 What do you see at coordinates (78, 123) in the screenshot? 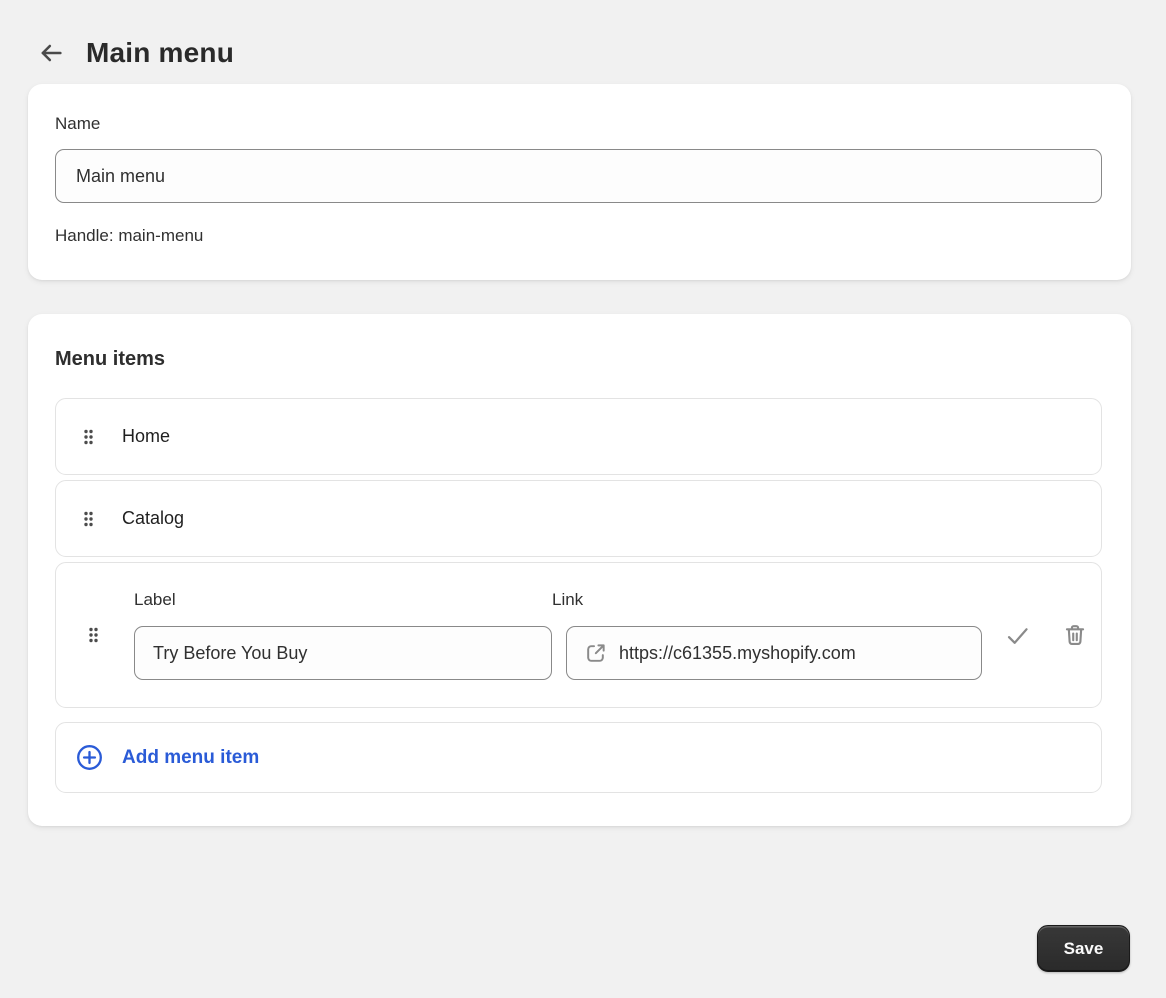
I see `name-label: Name` at bounding box center [78, 123].